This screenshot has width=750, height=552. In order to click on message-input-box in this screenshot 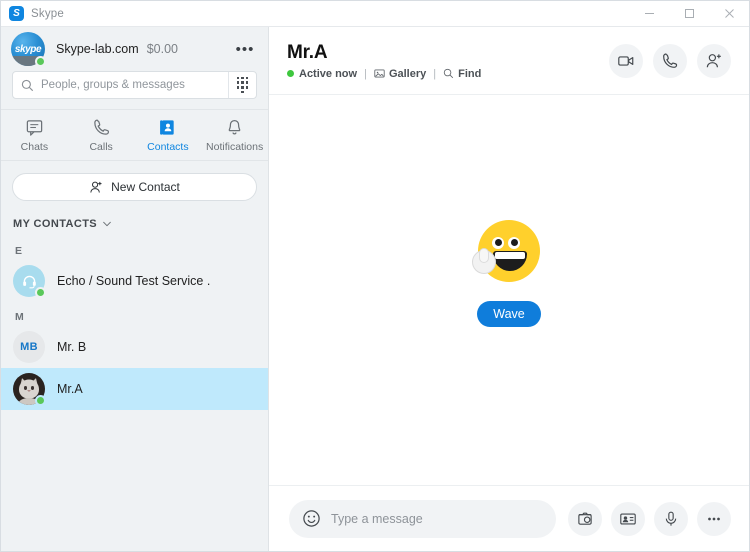, I will do `click(422, 518)`.